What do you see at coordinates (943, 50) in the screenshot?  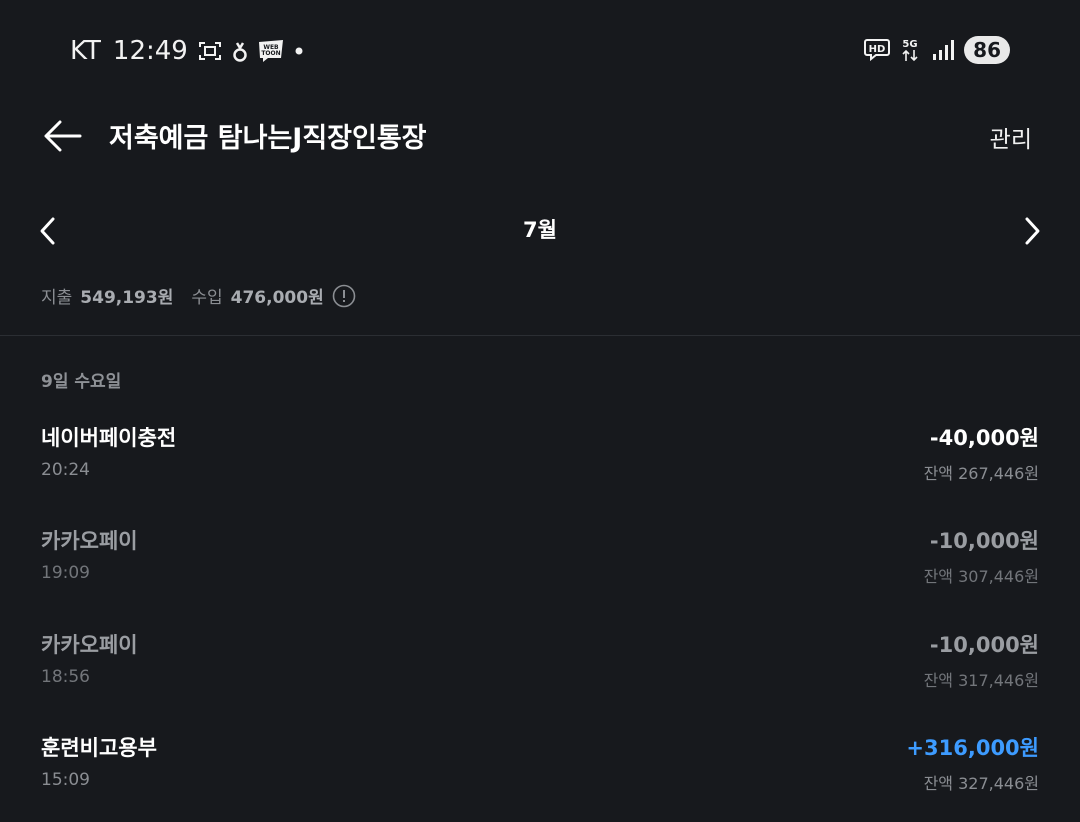 I see `signal-icon` at bounding box center [943, 50].